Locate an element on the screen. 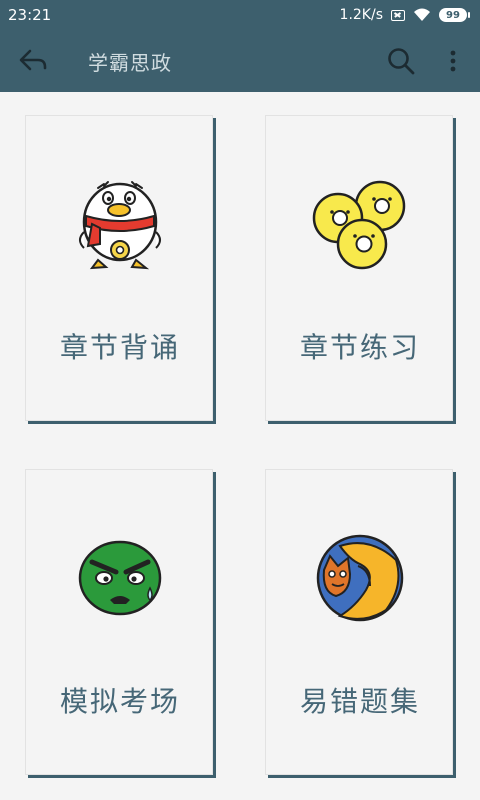 This screenshot has width=480, height=800. card-chapter-practice: 章节练习 is located at coordinates (359, 268).